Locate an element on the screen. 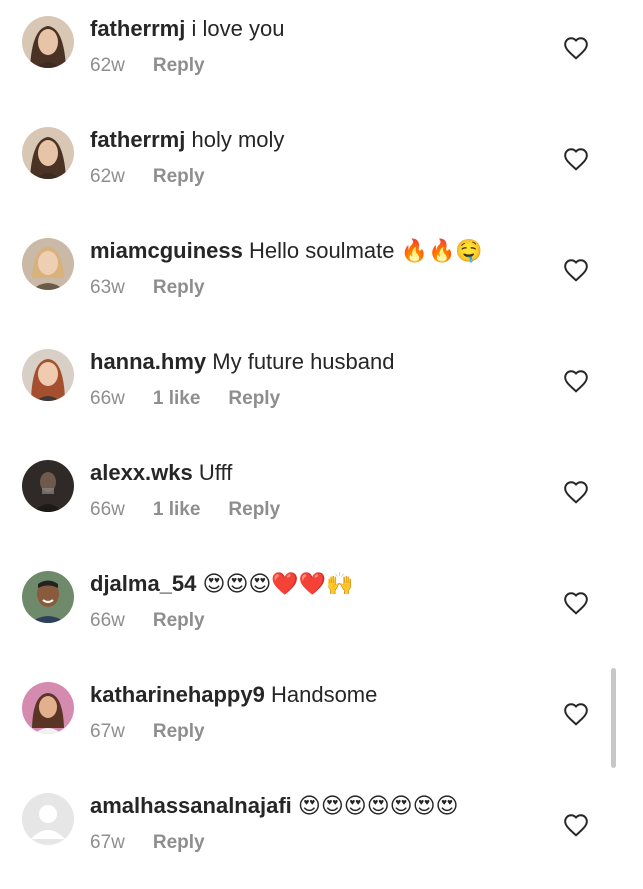 The width and height of the screenshot is (643, 889). comment-body: alexx.wks Ufff 66w 1 like Reply is located at coordinates (310, 490).